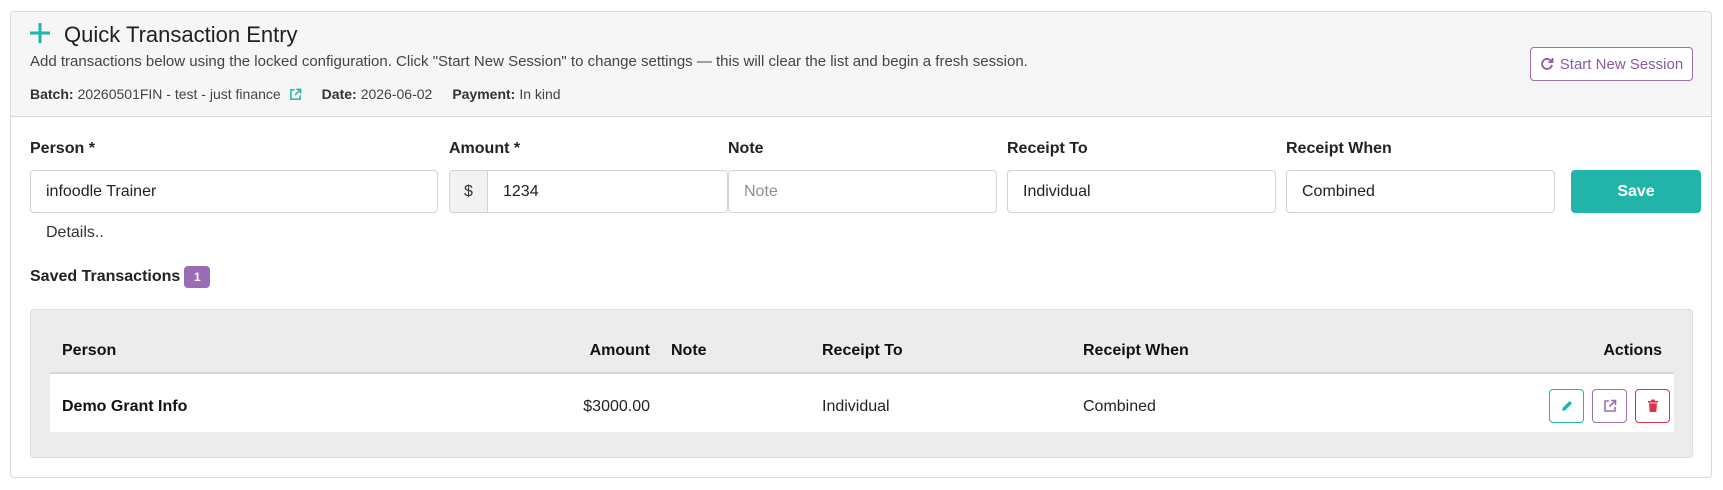 Image resolution: width=1723 pixels, height=490 pixels. Describe the element at coordinates (197, 277) in the screenshot. I see `saved-count-badge: 1` at that location.